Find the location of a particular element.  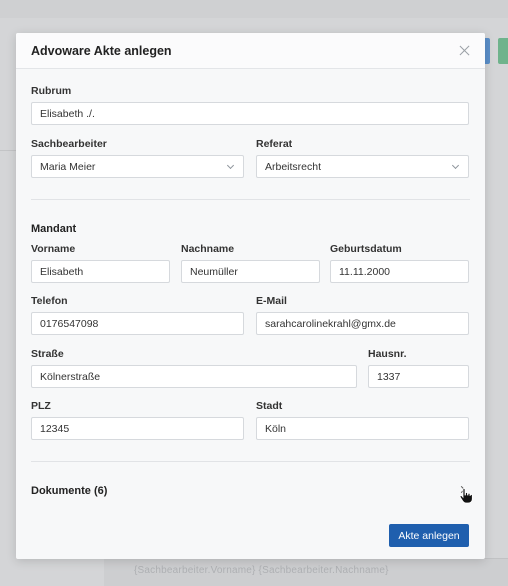

sachbearbeiter-label: Sachbearbeiter is located at coordinates (69, 144).